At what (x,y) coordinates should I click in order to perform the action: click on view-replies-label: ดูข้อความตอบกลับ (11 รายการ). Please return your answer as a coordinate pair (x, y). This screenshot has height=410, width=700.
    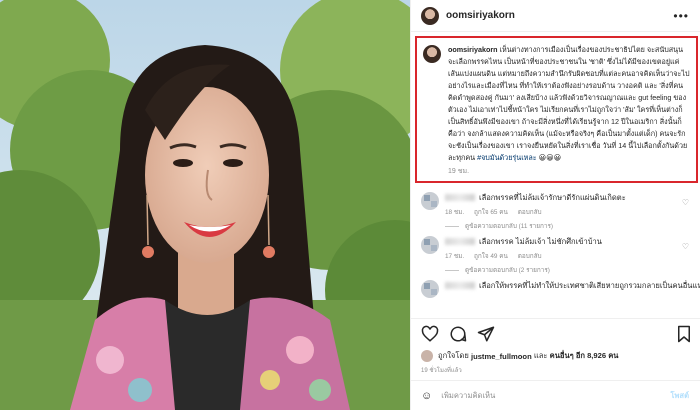
    Looking at the image, I should click on (509, 226).